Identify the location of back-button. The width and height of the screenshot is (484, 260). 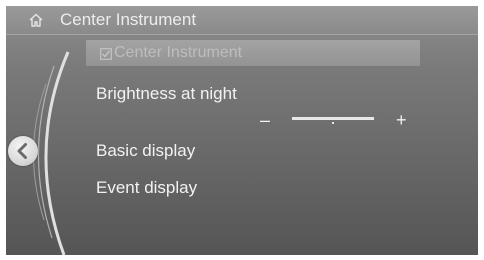
(23, 151).